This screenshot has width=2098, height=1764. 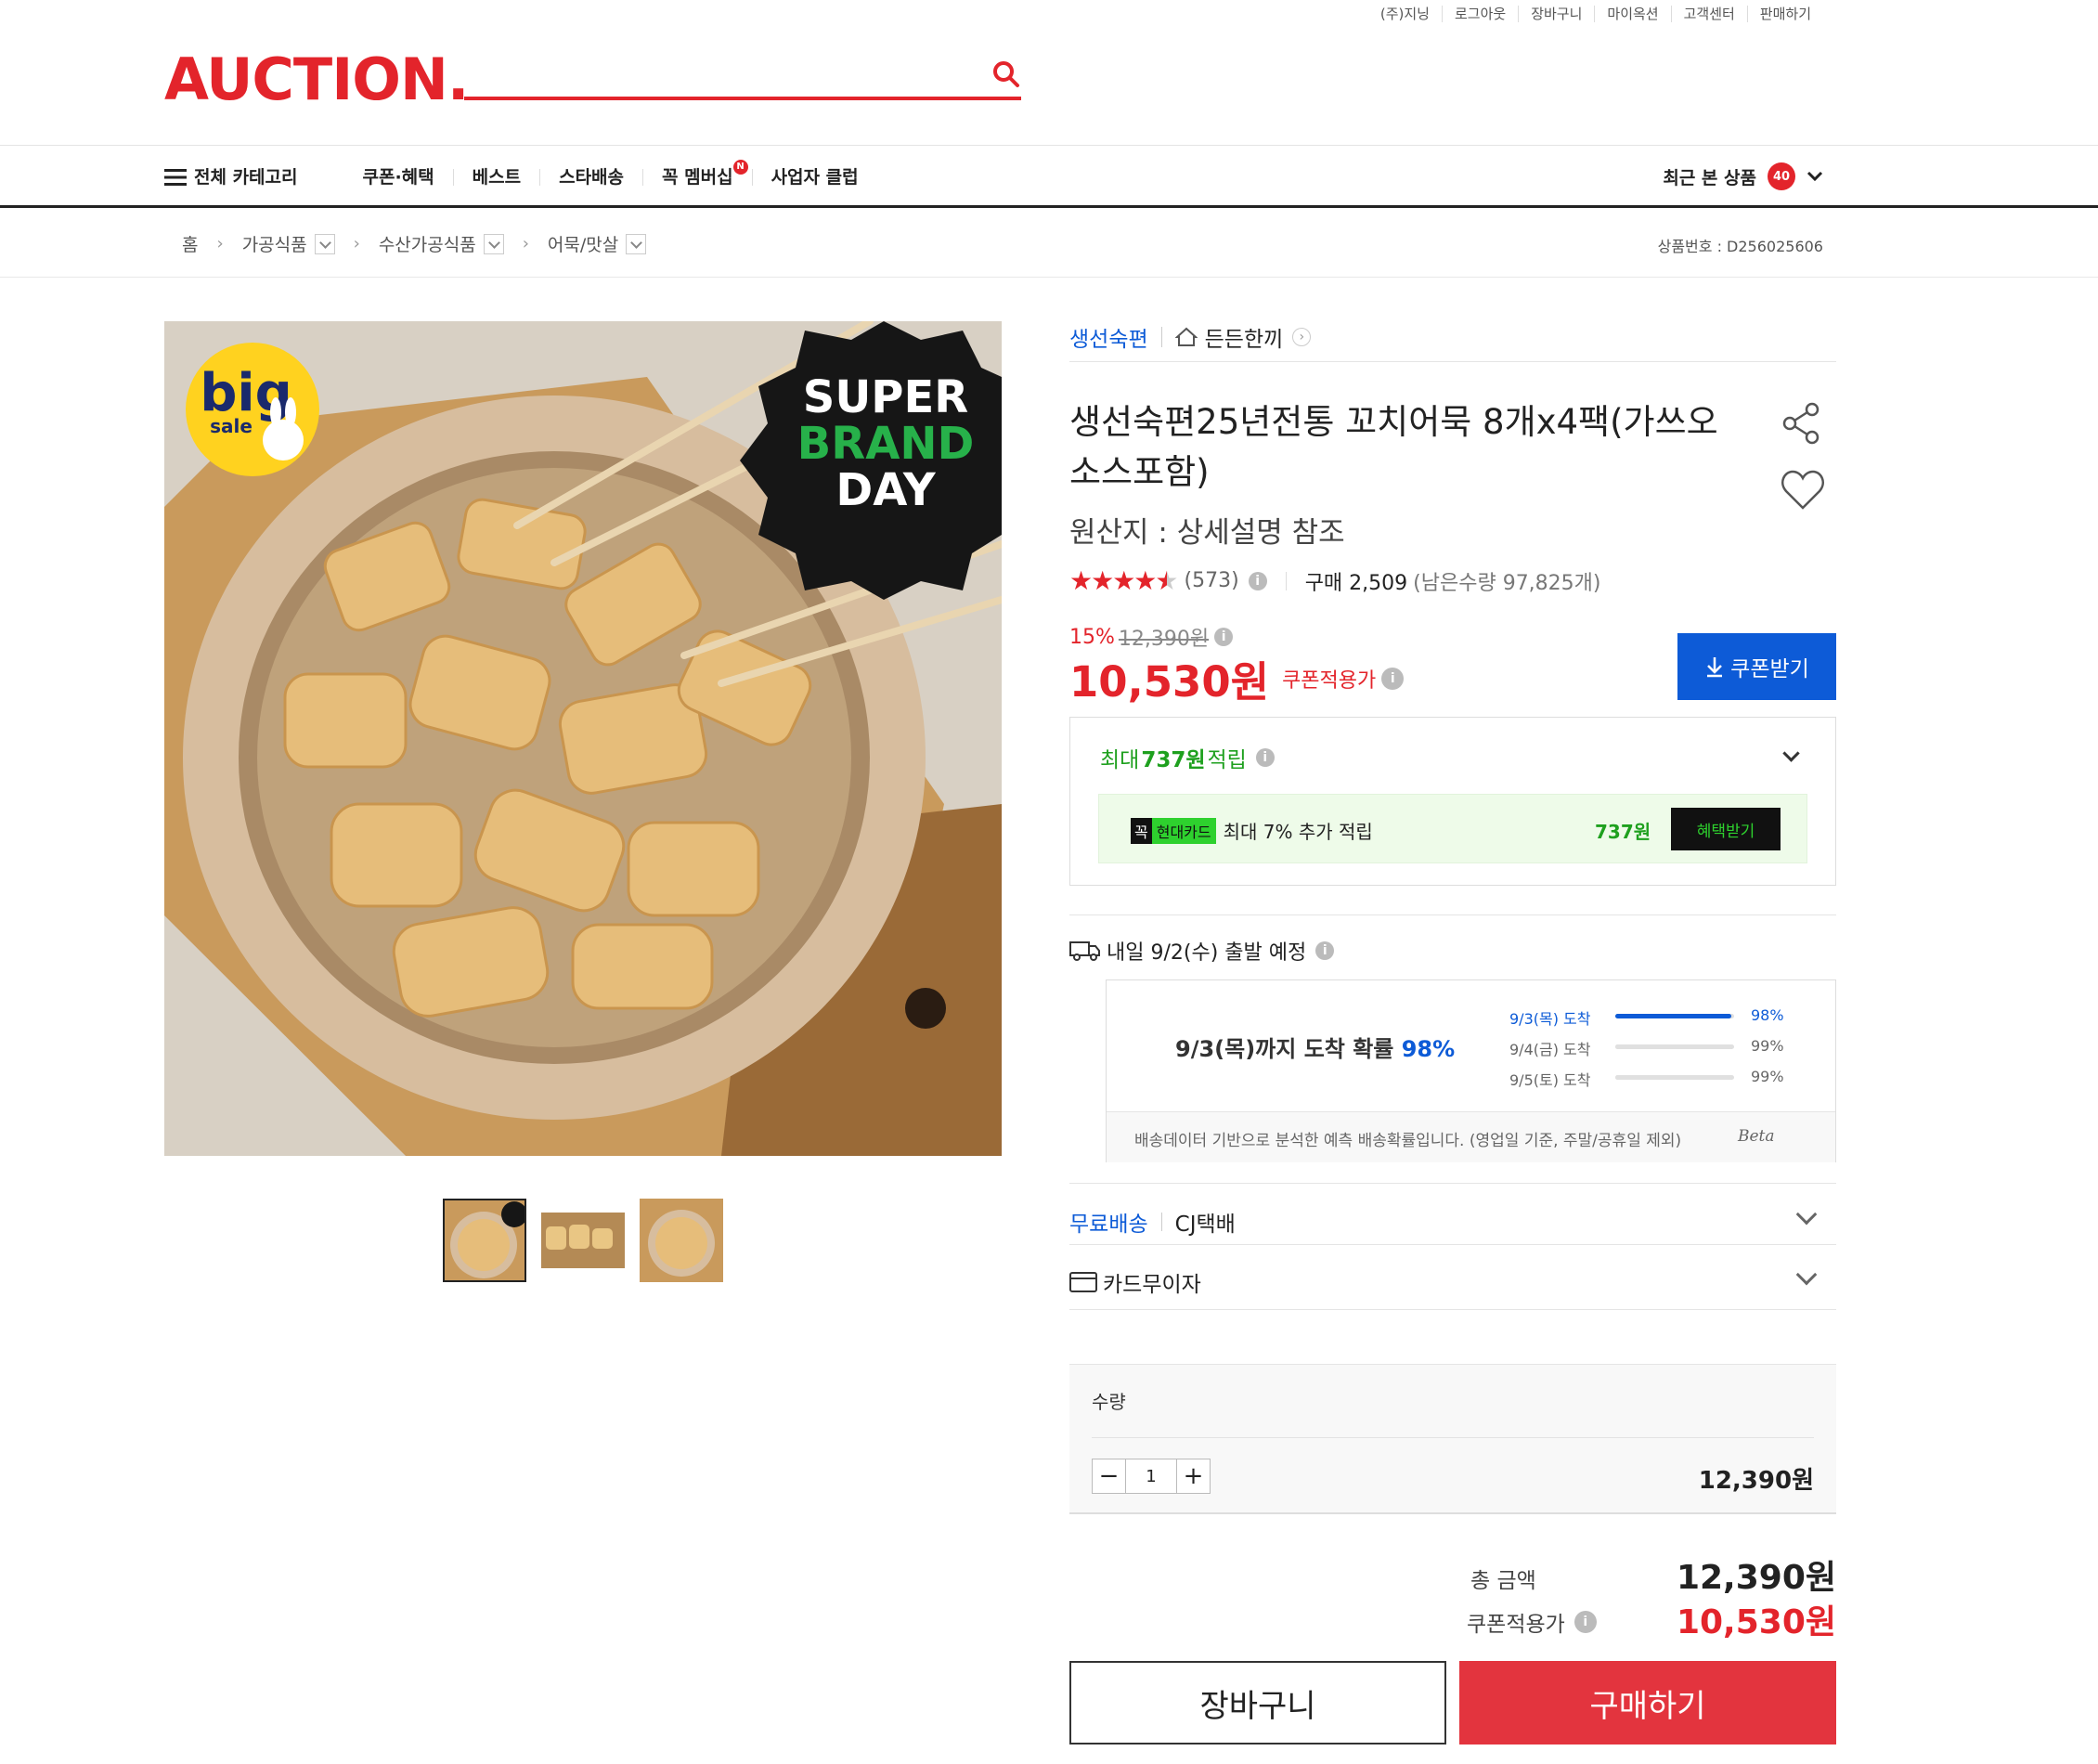 I want to click on nav-business-club: 사업자 클럽, so click(x=814, y=178).